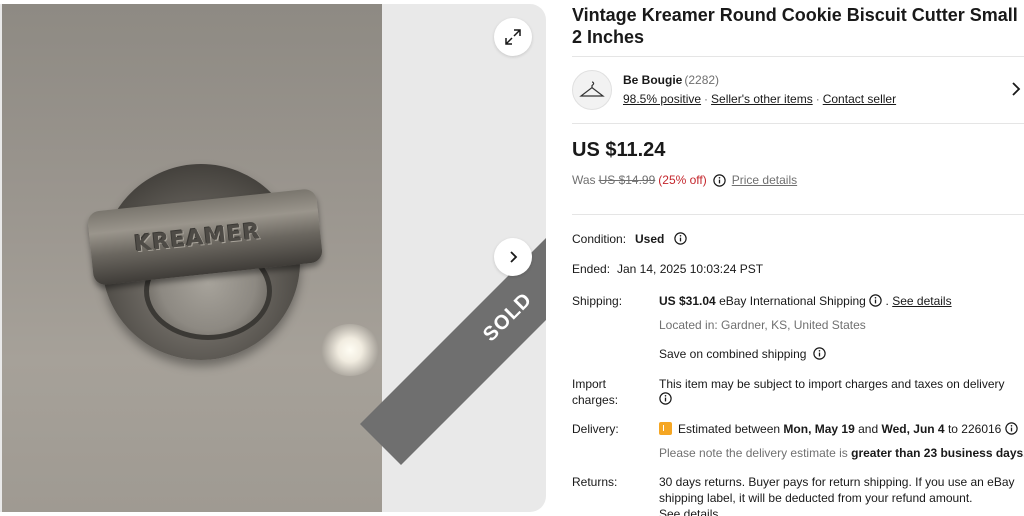  What do you see at coordinates (687, 301) in the screenshot?
I see `shipping-cost: US $31.04` at bounding box center [687, 301].